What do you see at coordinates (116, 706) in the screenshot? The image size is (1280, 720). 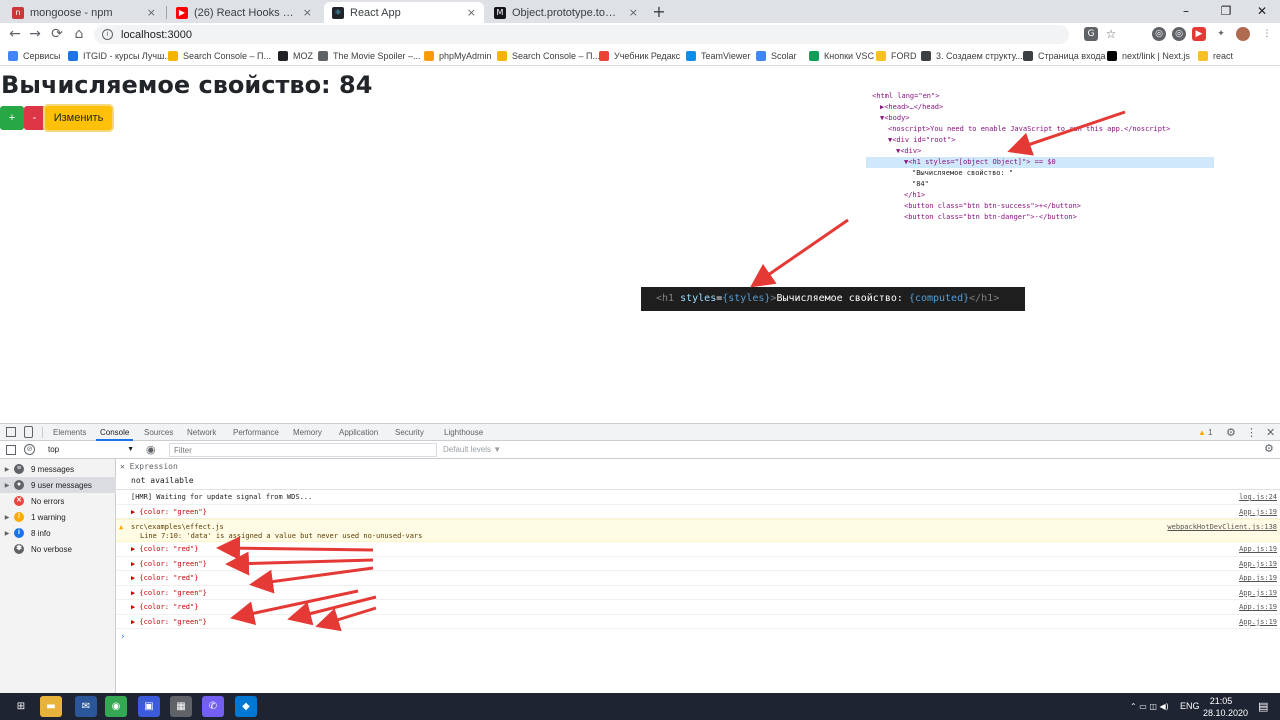 I see `chrome-icon: ◉` at bounding box center [116, 706].